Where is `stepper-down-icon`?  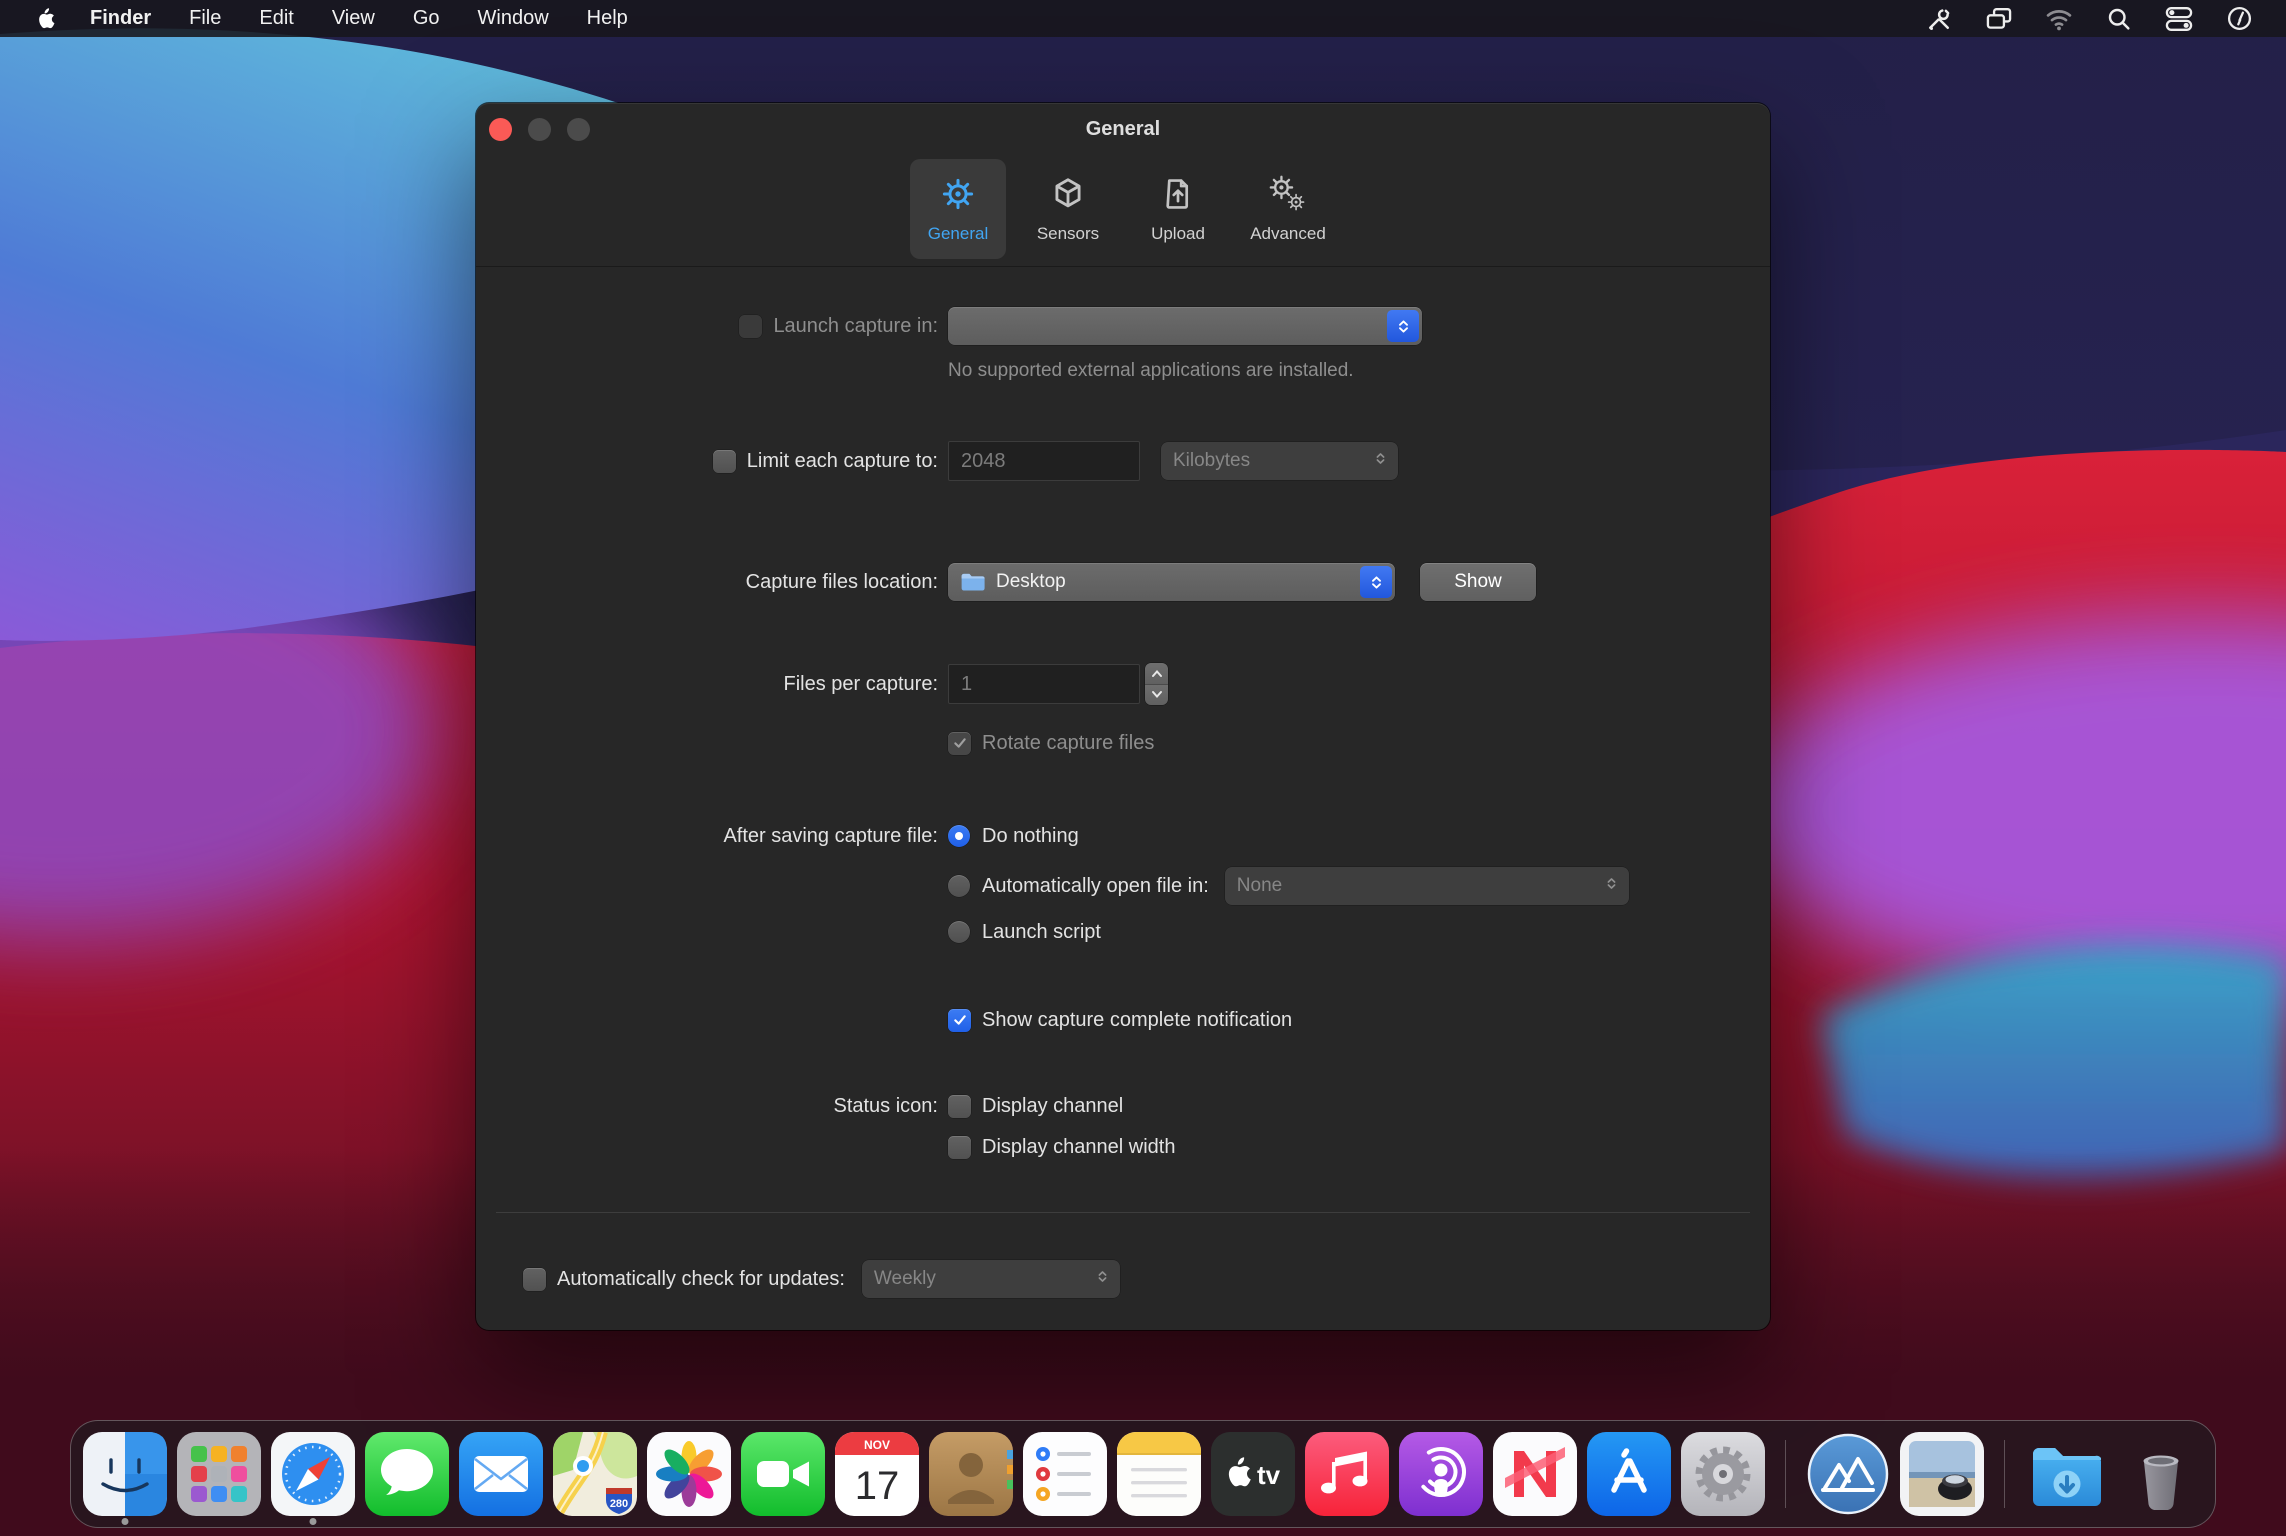
stepper-down-icon is located at coordinates (1156, 694).